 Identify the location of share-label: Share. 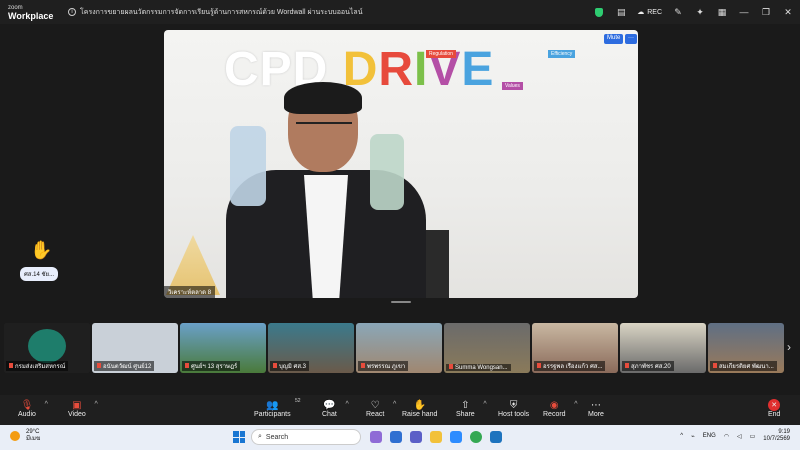
(465, 414).